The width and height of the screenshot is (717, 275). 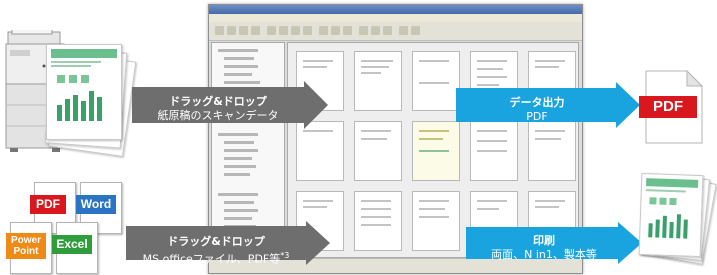 What do you see at coordinates (216, 251) in the screenshot?
I see `files-arrow-label: ドラッグ&ドロップ MS officeファイル、PDF等*3` at bounding box center [216, 251].